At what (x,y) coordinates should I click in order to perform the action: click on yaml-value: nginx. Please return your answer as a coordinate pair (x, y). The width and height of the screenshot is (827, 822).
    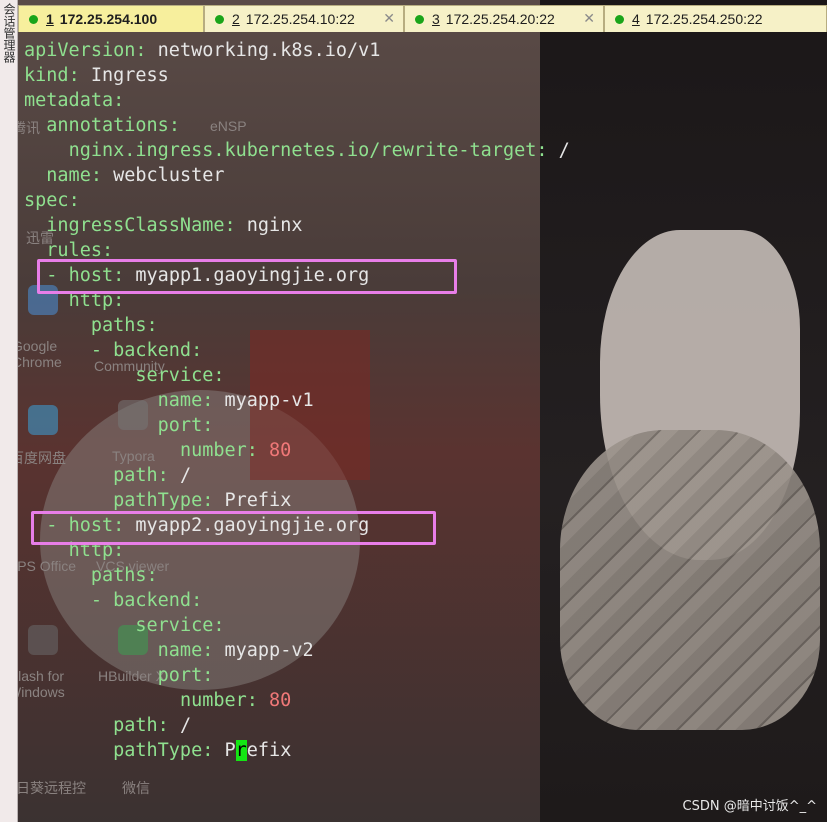
    Looking at the image, I should click on (274, 225).